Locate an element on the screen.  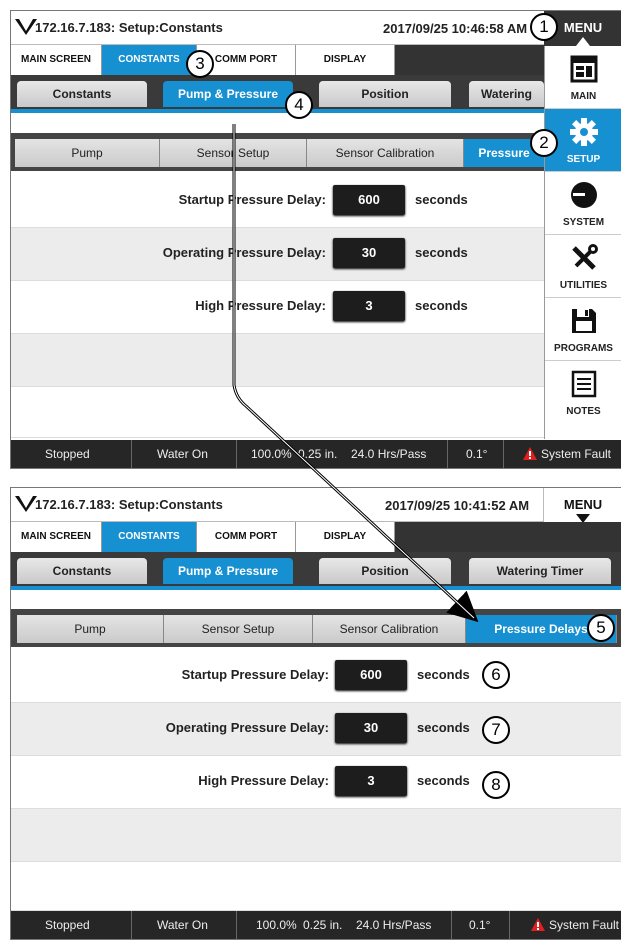
callout-3: 3 is located at coordinates (200, 64).